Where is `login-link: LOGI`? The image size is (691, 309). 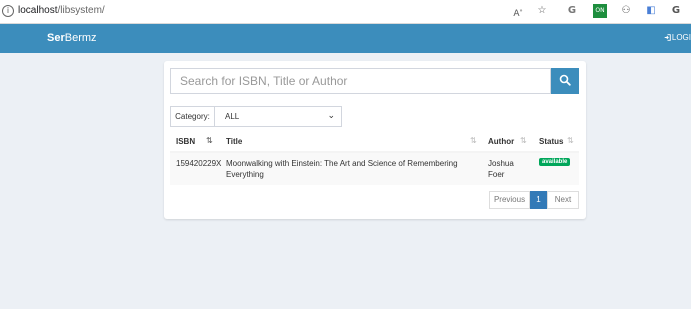 login-link: LOGI is located at coordinates (677, 37).